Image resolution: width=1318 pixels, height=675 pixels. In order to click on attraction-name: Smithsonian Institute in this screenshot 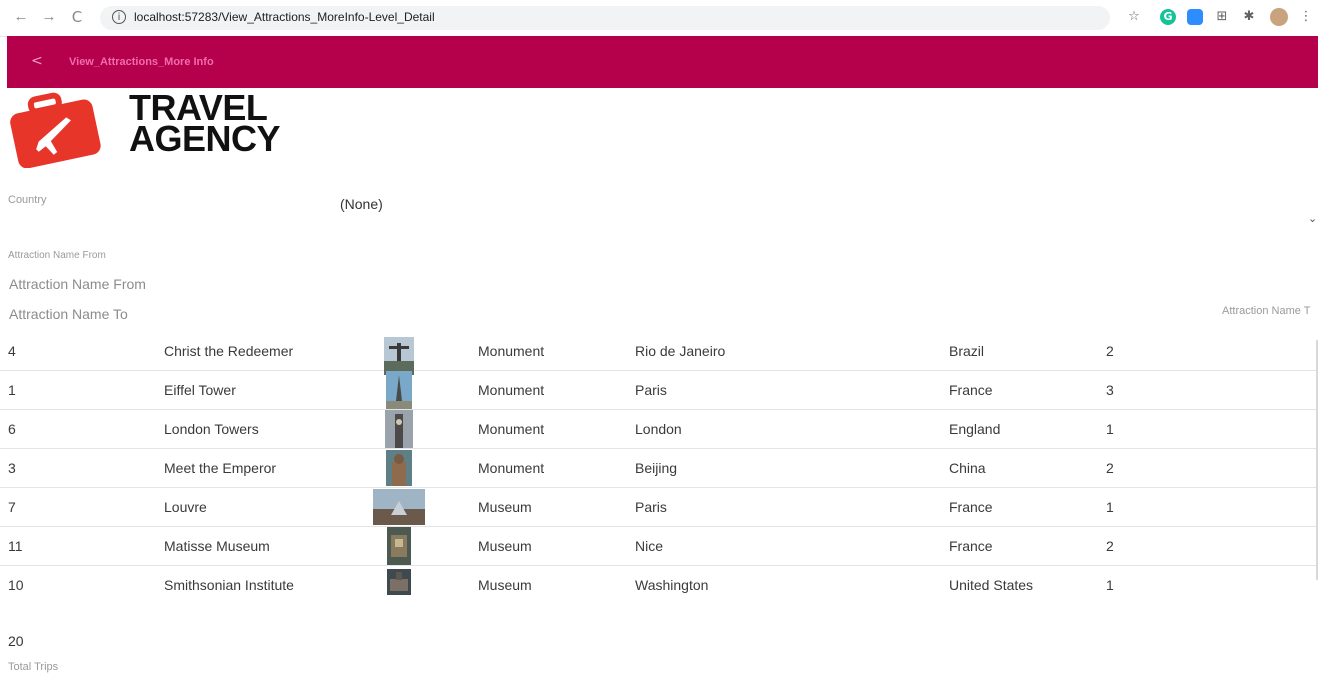, I will do `click(229, 585)`.